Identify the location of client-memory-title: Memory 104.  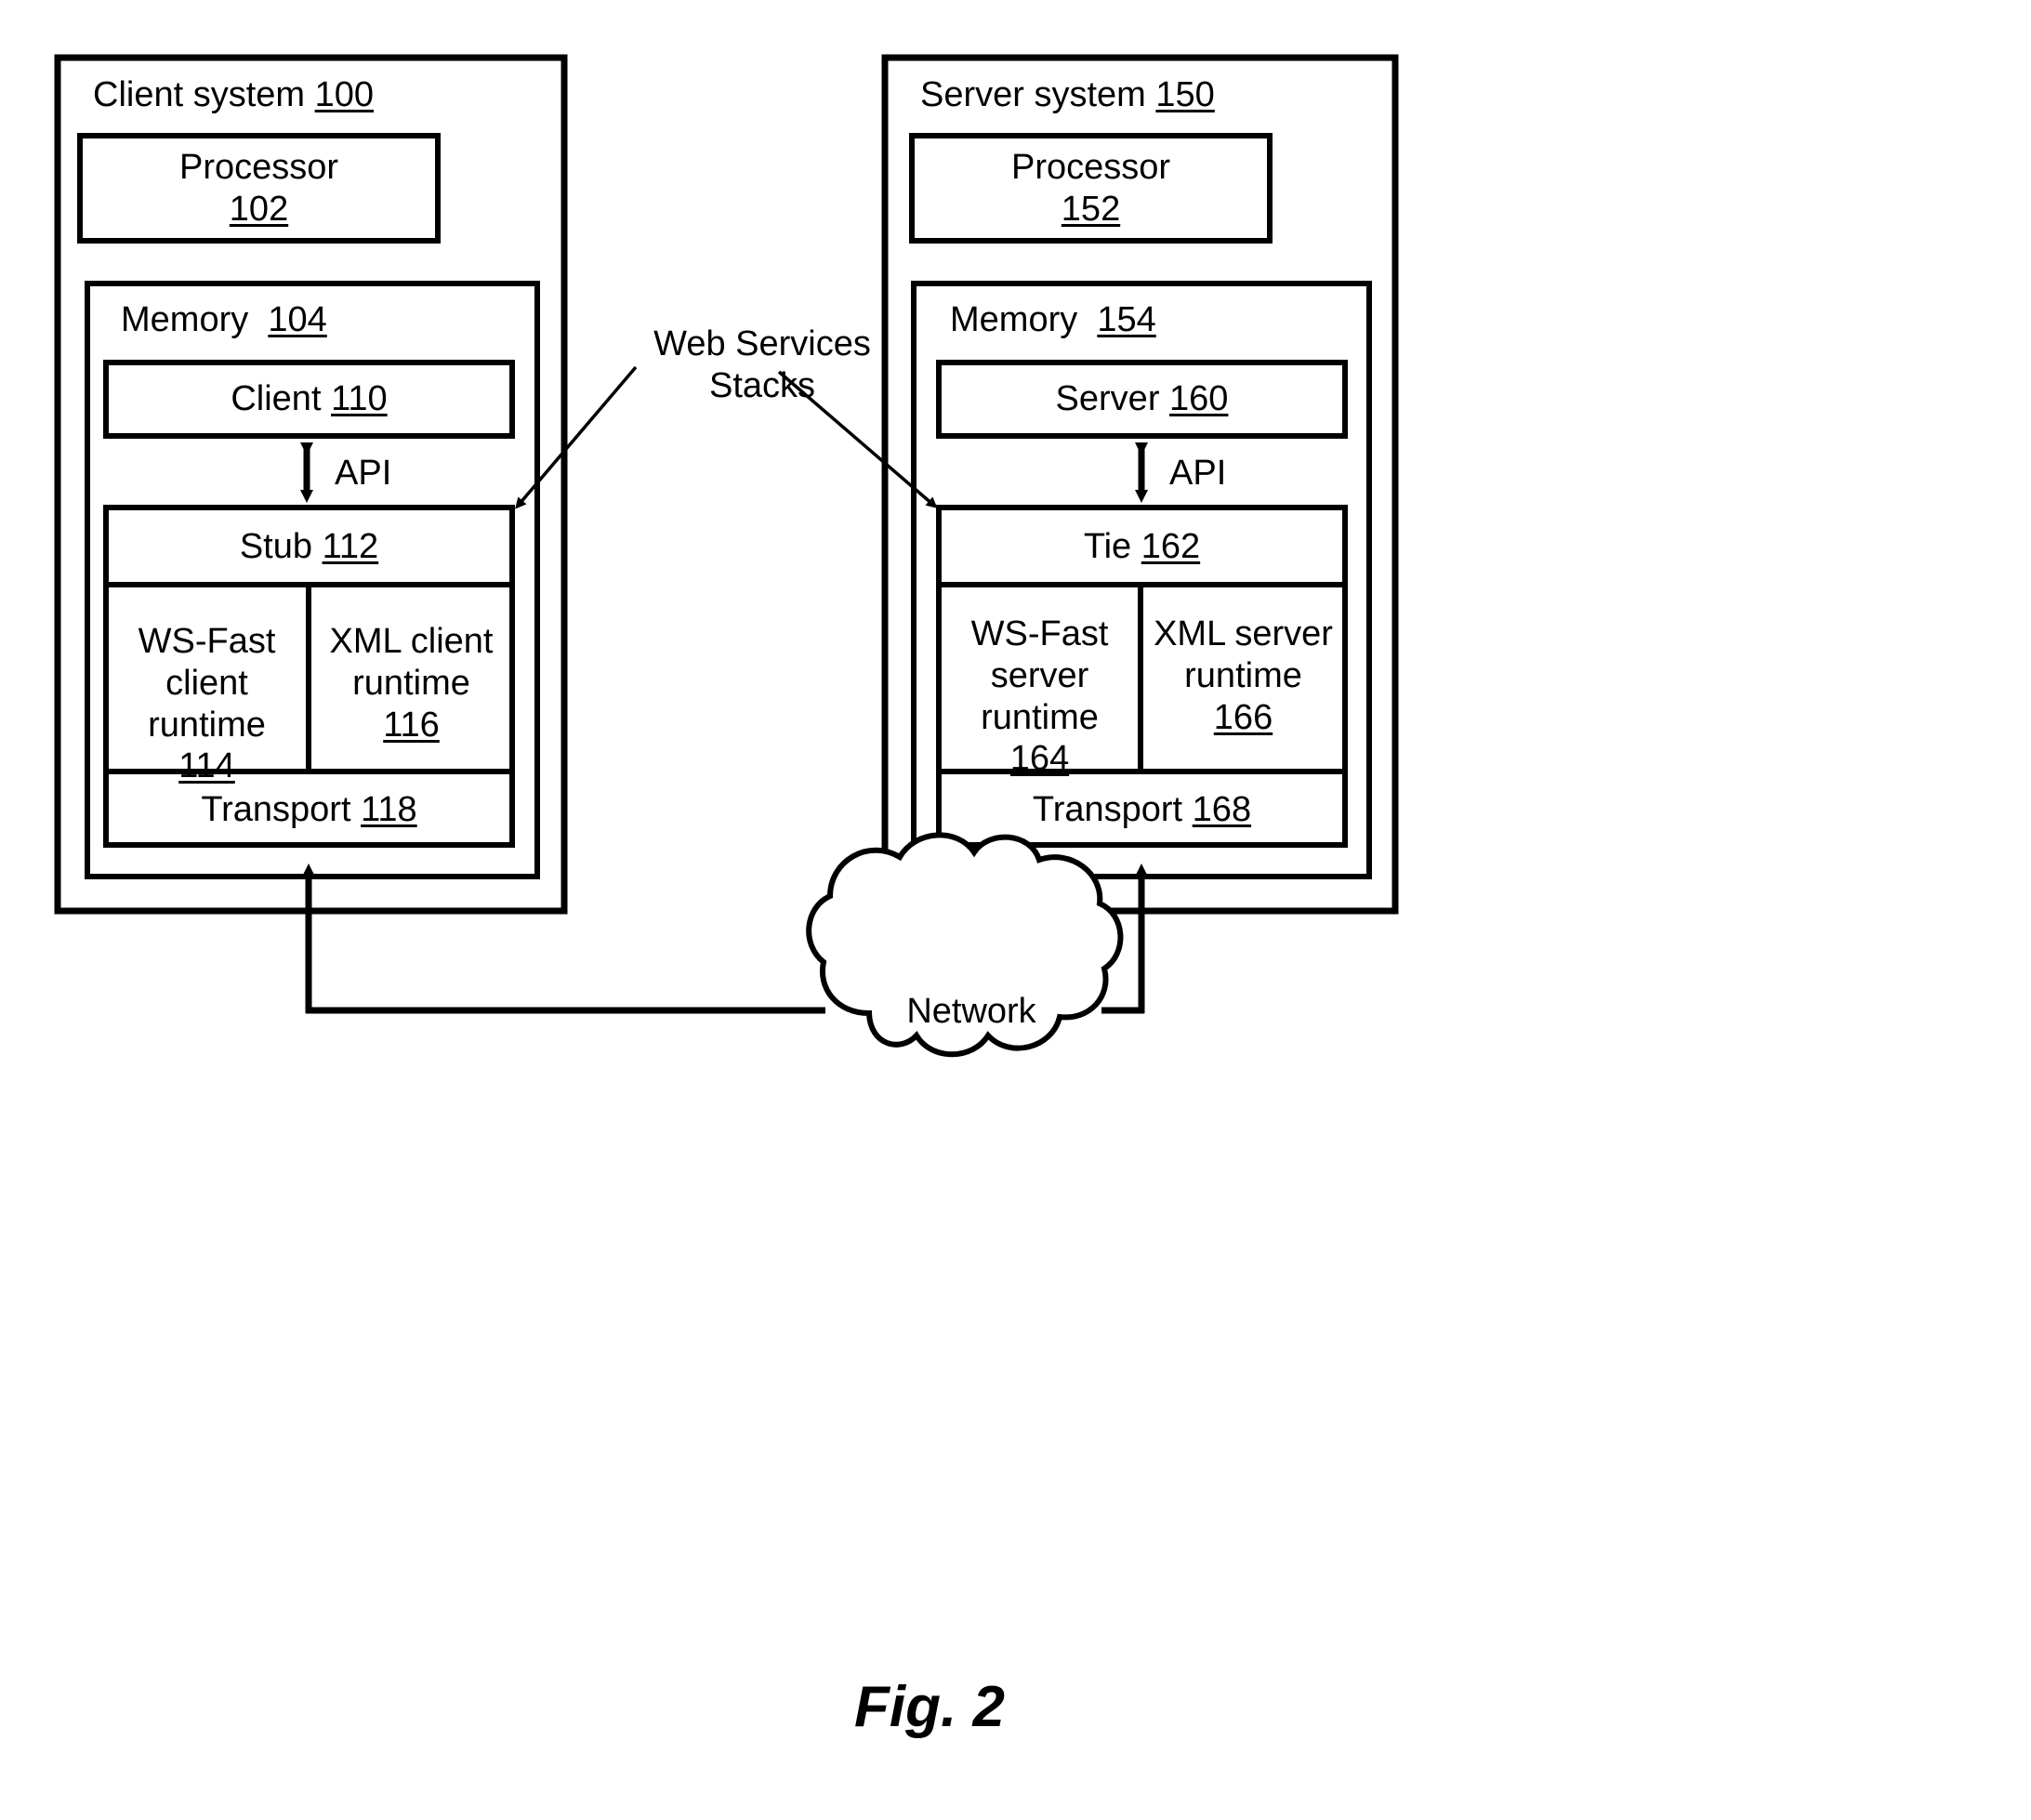
(224, 320).